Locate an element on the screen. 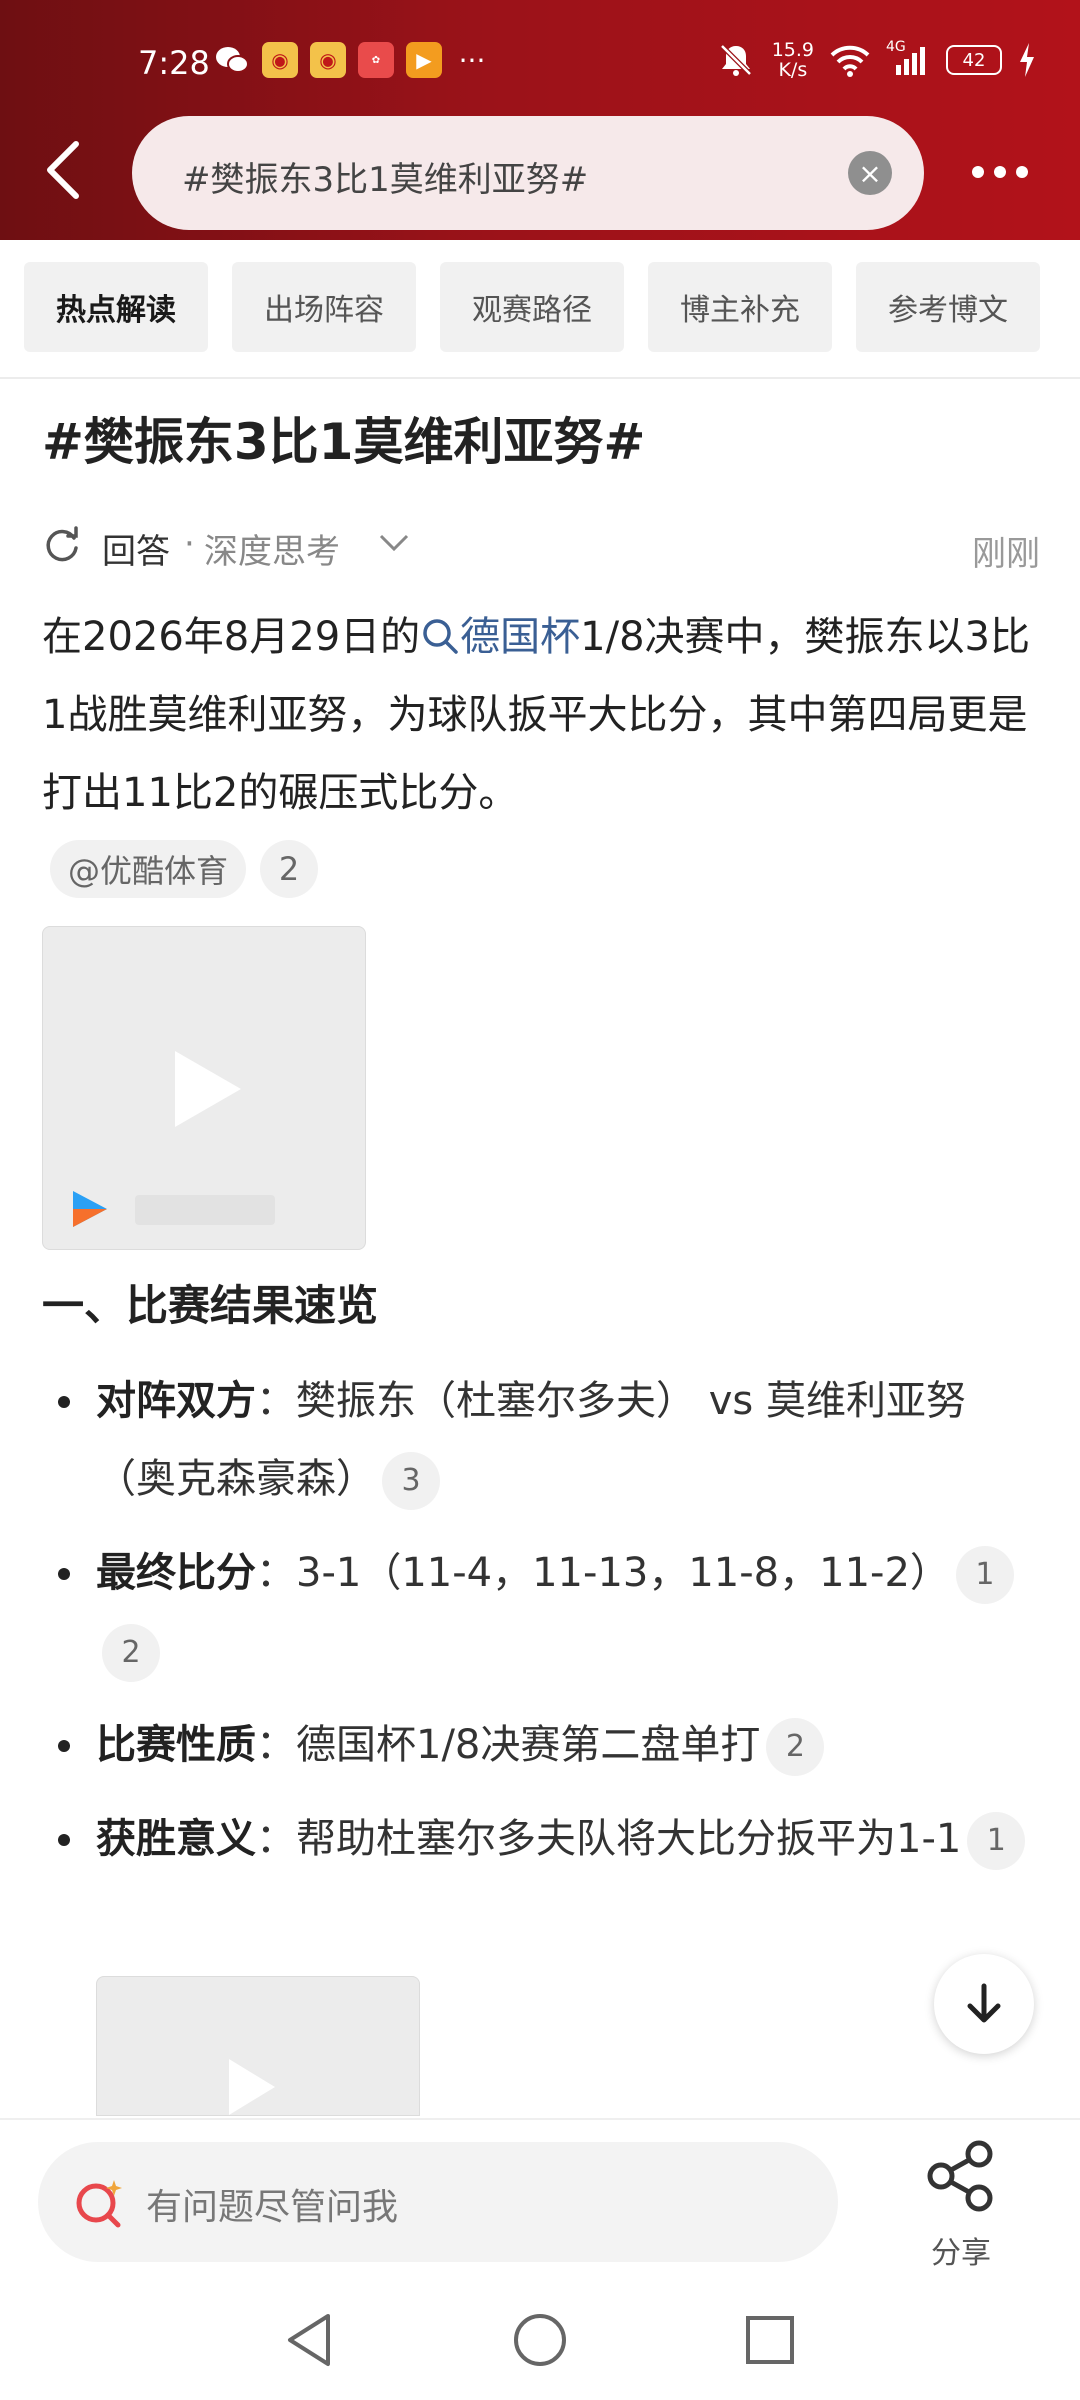  tab-viewing-path: 观赛路径 is located at coordinates (532, 307).